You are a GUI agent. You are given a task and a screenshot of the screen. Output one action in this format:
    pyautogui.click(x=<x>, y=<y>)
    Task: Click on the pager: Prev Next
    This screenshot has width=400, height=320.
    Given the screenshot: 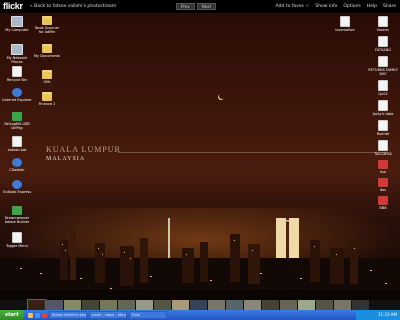 What is the action you would take?
    pyautogui.click(x=196, y=6)
    